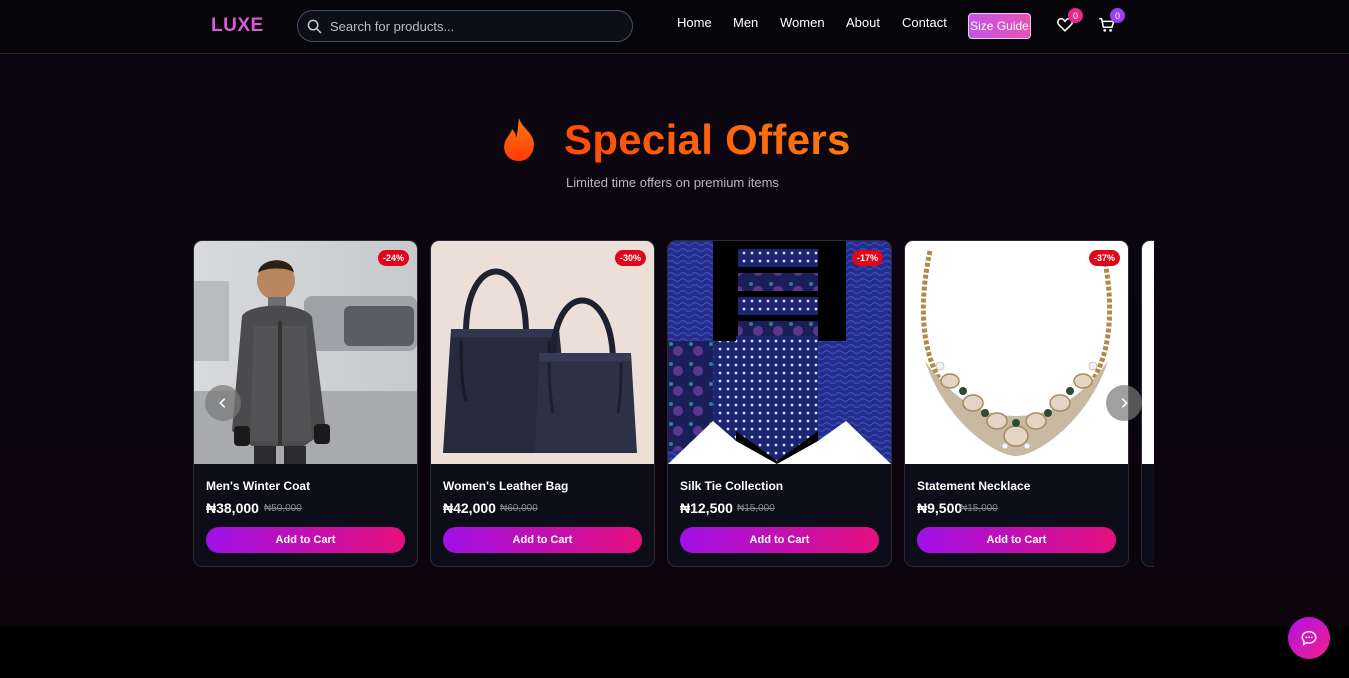 This screenshot has width=1349, height=678. What do you see at coordinates (973, 486) in the screenshot?
I see `product-name: Statement Necklace` at bounding box center [973, 486].